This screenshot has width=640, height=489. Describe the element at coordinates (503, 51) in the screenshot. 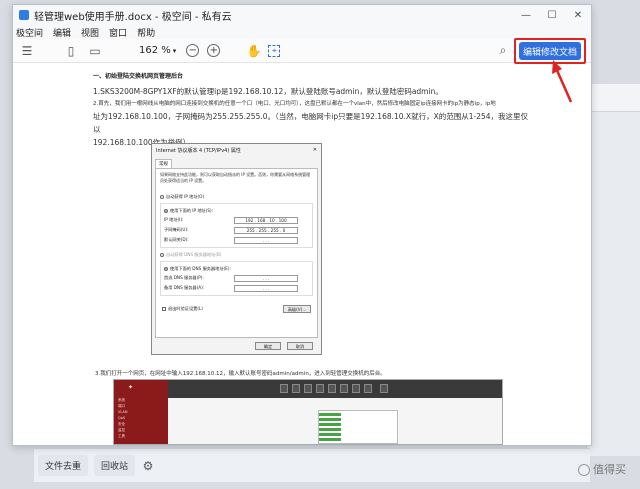

I see `search-icon: ⌕` at that location.